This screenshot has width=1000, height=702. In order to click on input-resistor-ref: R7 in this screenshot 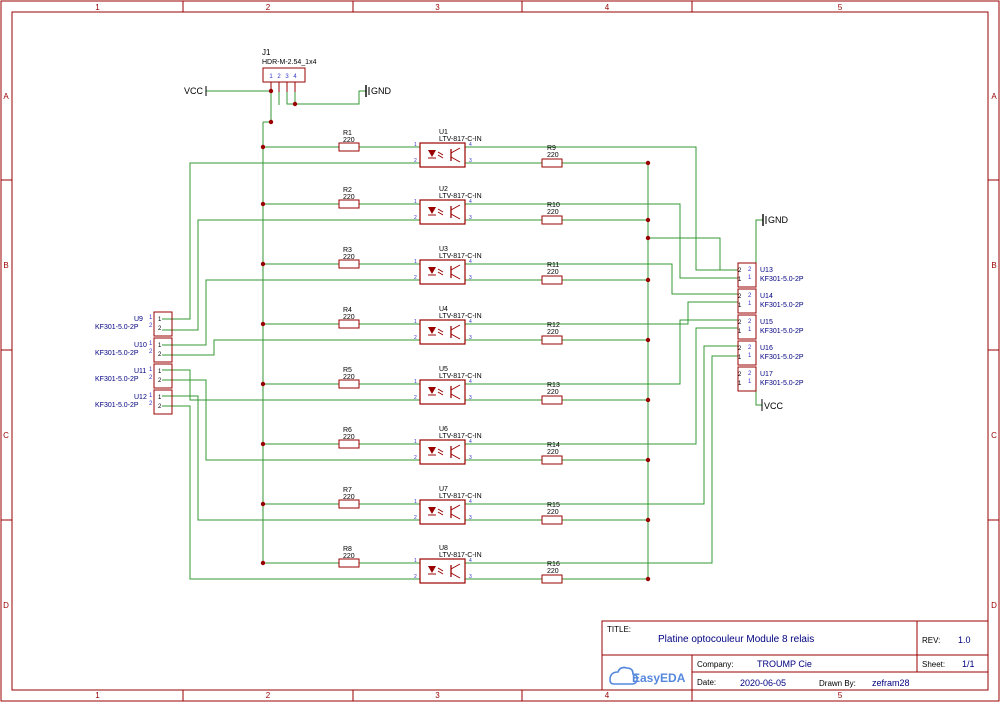, I will do `click(347, 490)`.